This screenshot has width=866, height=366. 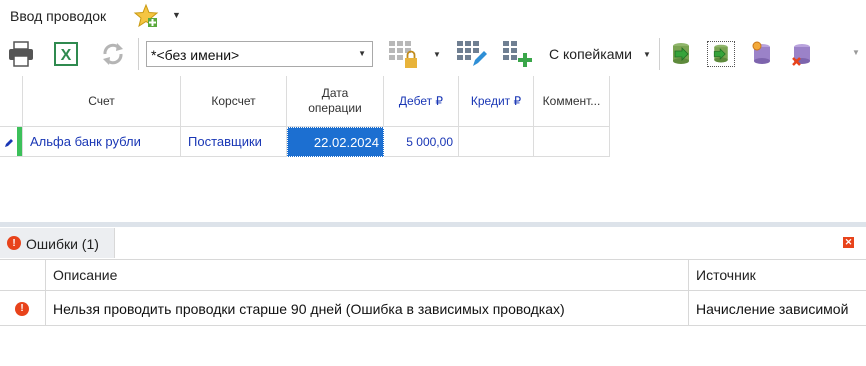 I want to click on cell-kredit, so click(x=496, y=142).